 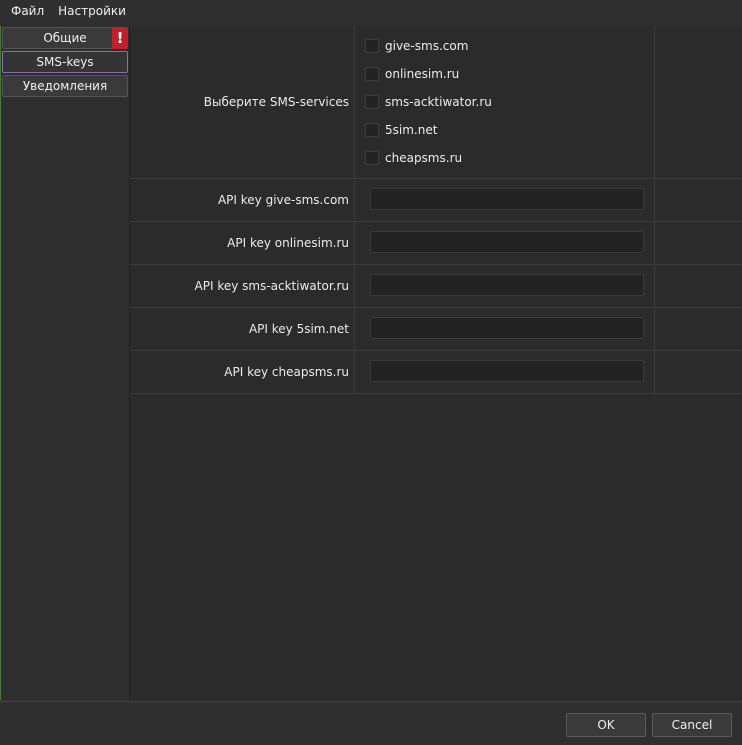 I want to click on service-option-onlinesim: onlinesim.ru, so click(x=412, y=74).